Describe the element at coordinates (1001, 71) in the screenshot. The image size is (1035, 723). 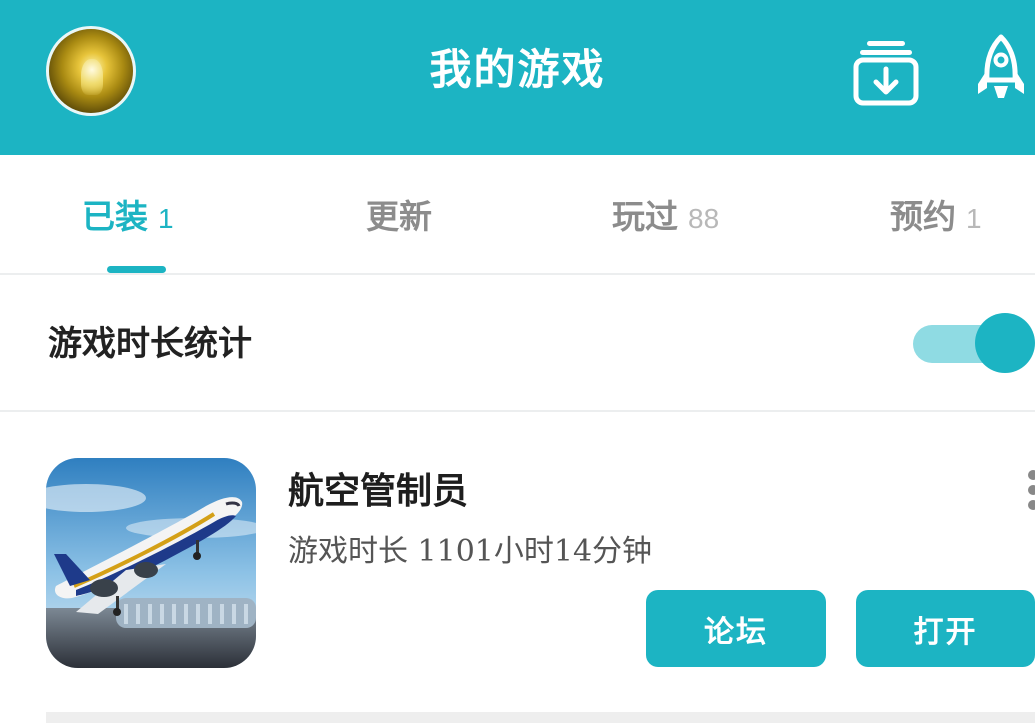
I see `rocket-icon` at that location.